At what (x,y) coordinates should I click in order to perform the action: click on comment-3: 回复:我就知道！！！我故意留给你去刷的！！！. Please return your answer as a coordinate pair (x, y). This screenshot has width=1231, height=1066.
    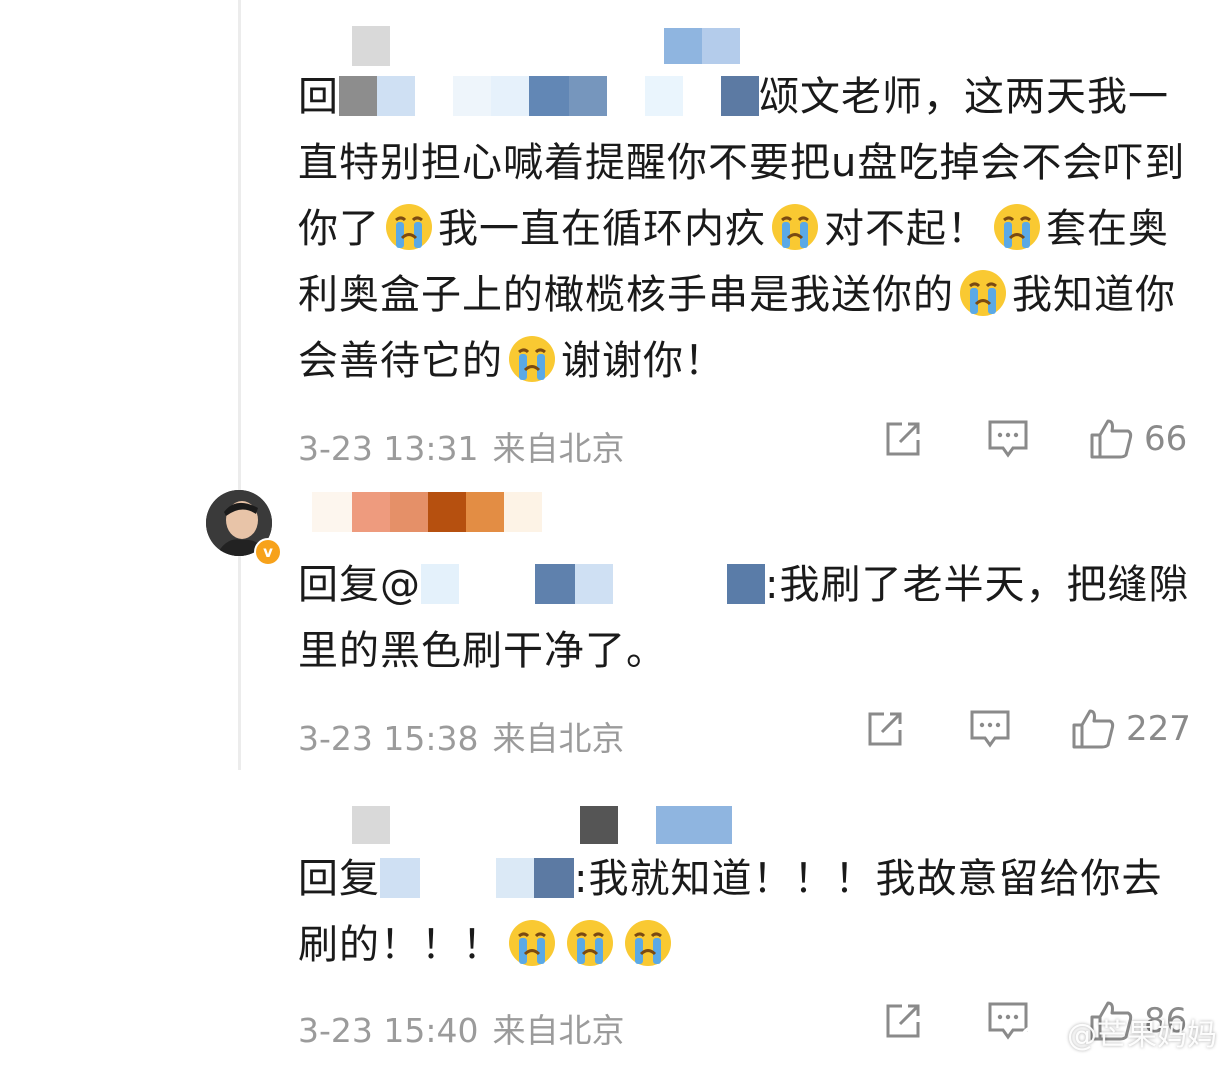
    Looking at the image, I should click on (750, 912).